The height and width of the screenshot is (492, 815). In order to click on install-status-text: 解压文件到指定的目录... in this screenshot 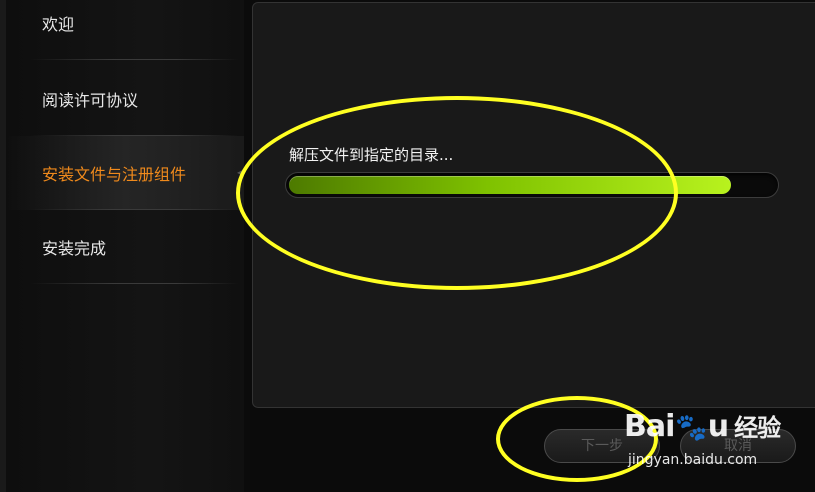, I will do `click(371, 155)`.